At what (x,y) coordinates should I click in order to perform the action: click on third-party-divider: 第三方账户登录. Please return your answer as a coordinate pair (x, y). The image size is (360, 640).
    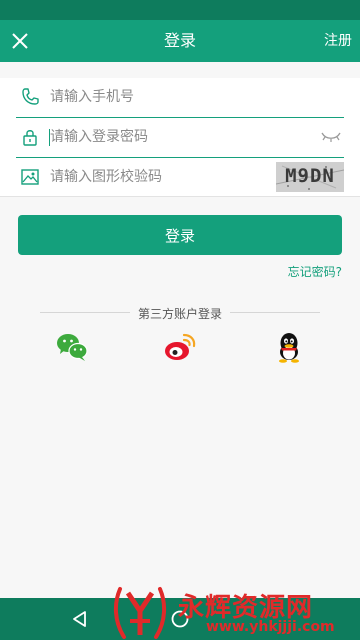
    Looking at the image, I should click on (180, 313).